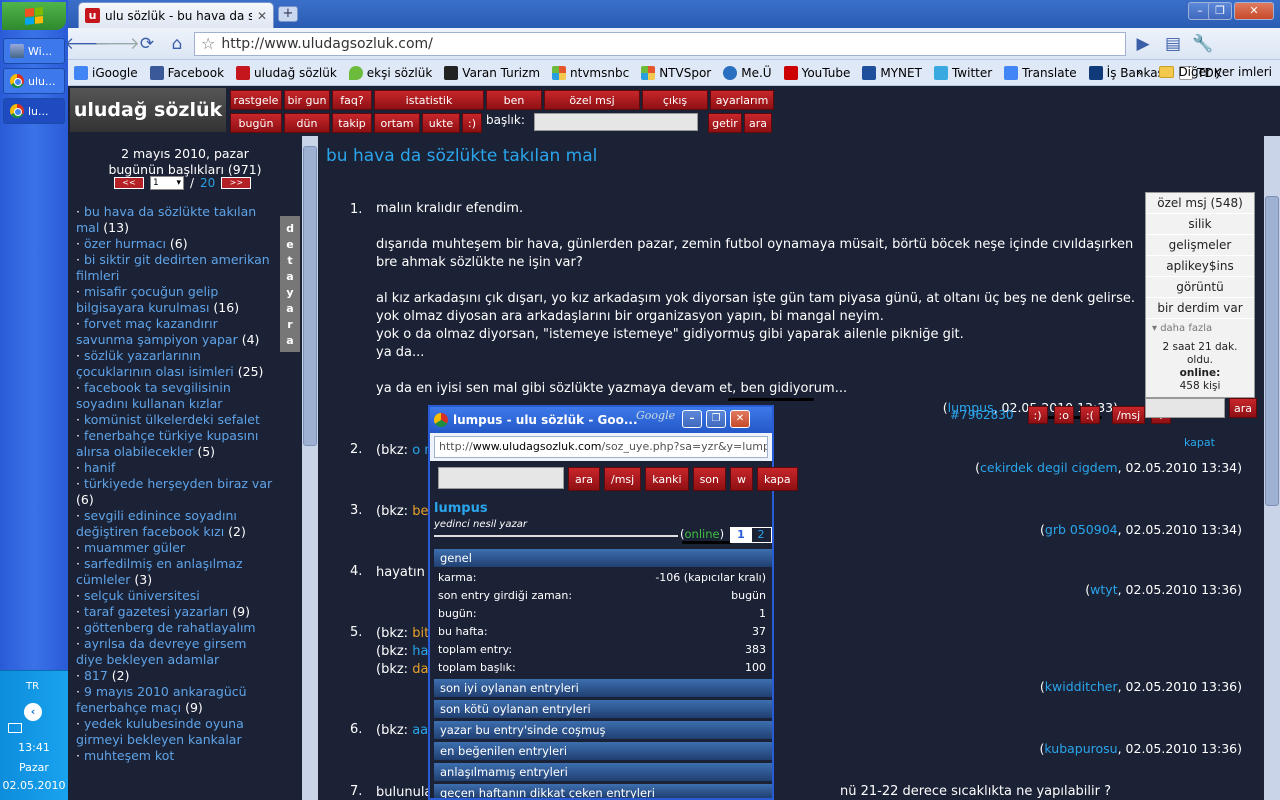 Image resolution: width=1280 pixels, height=800 pixels. What do you see at coordinates (176, 572) in the screenshot?
I see `topic-item: sarfedilmiş en anlaşılmaz cümleler (3)` at bounding box center [176, 572].